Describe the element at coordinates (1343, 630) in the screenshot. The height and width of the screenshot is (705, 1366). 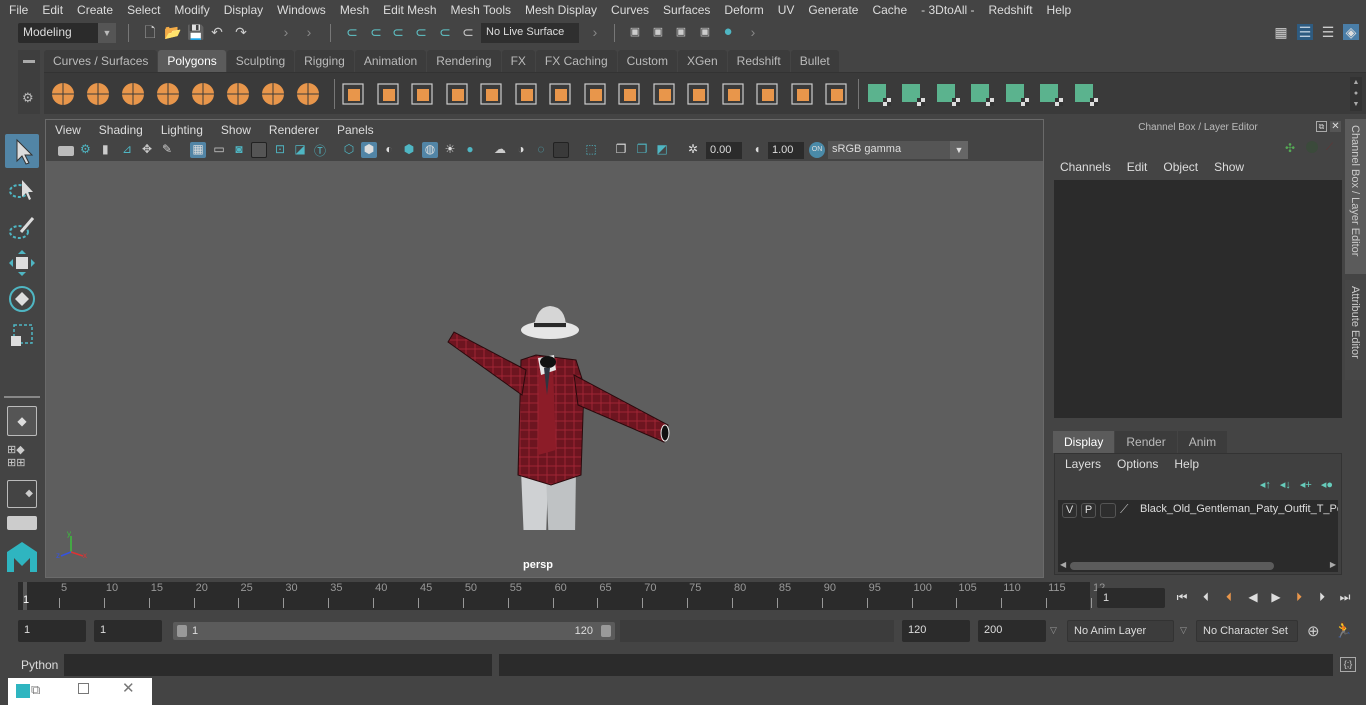
I see `animation-preferences-icon: 🏃` at that location.